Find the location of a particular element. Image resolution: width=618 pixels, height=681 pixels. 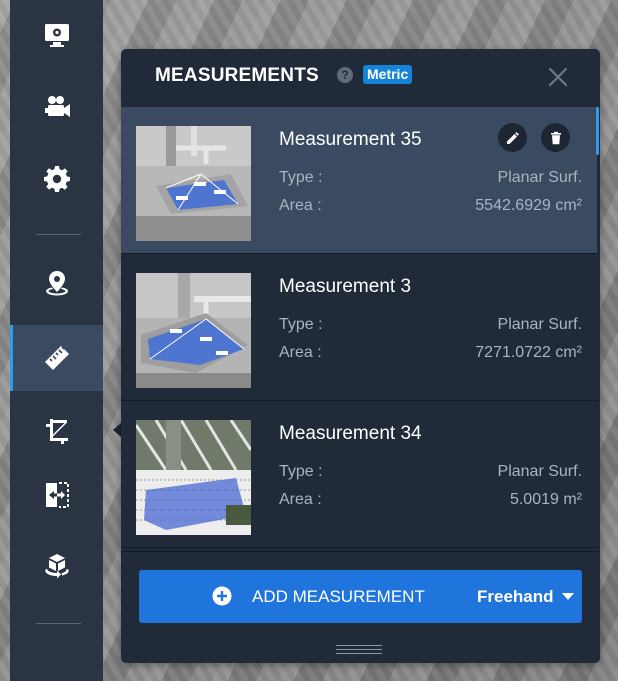

3d-view-button is located at coordinates (56, 566).